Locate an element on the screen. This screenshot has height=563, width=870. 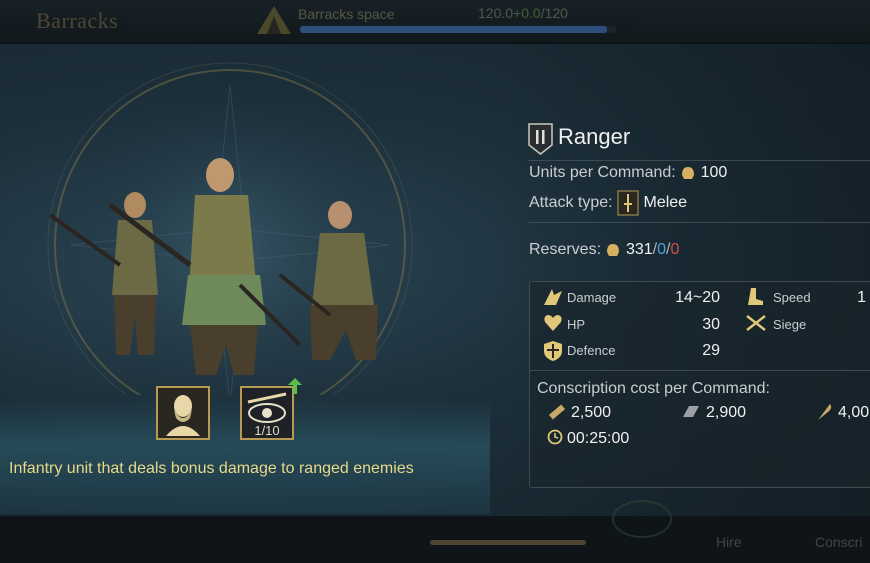
scroll-indicator is located at coordinates (508, 542).